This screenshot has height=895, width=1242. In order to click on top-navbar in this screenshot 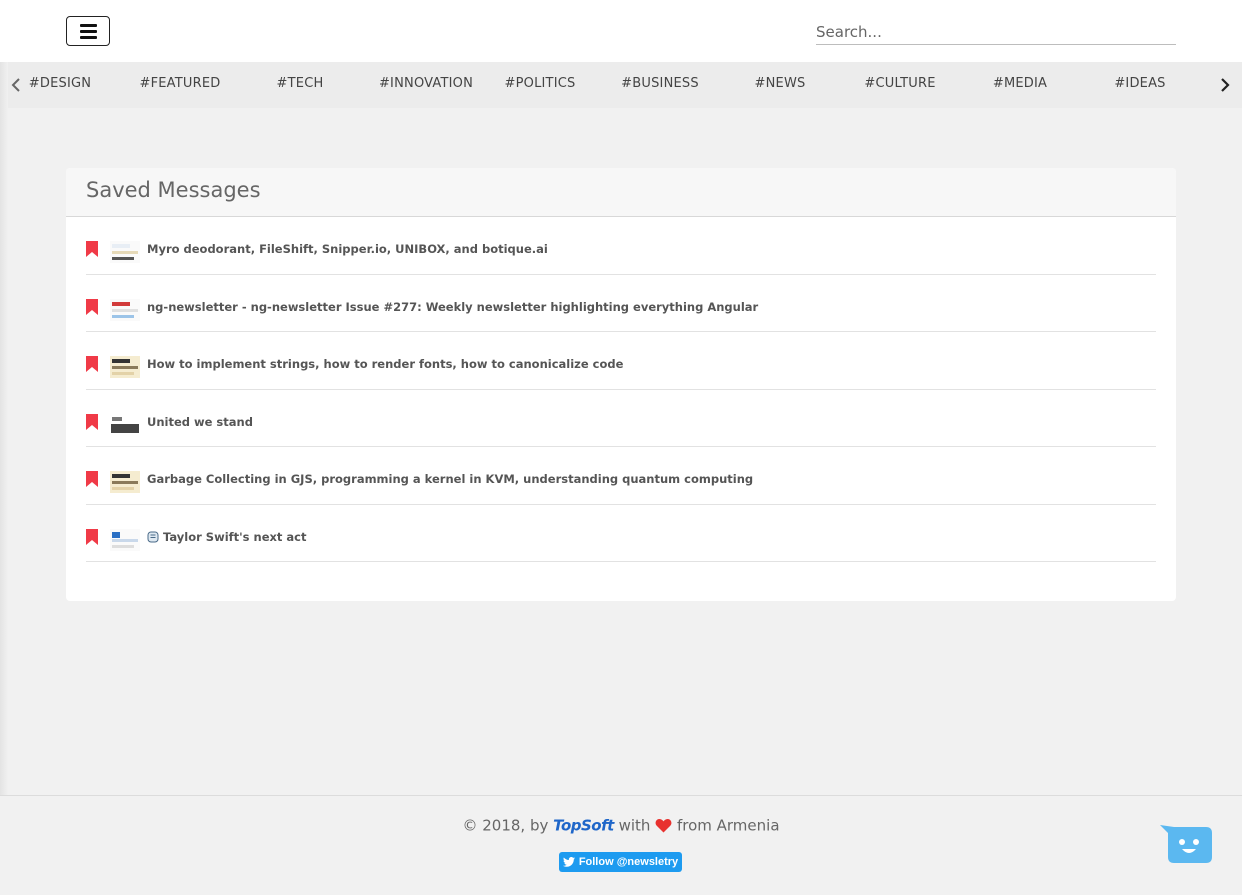, I will do `click(621, 31)`.